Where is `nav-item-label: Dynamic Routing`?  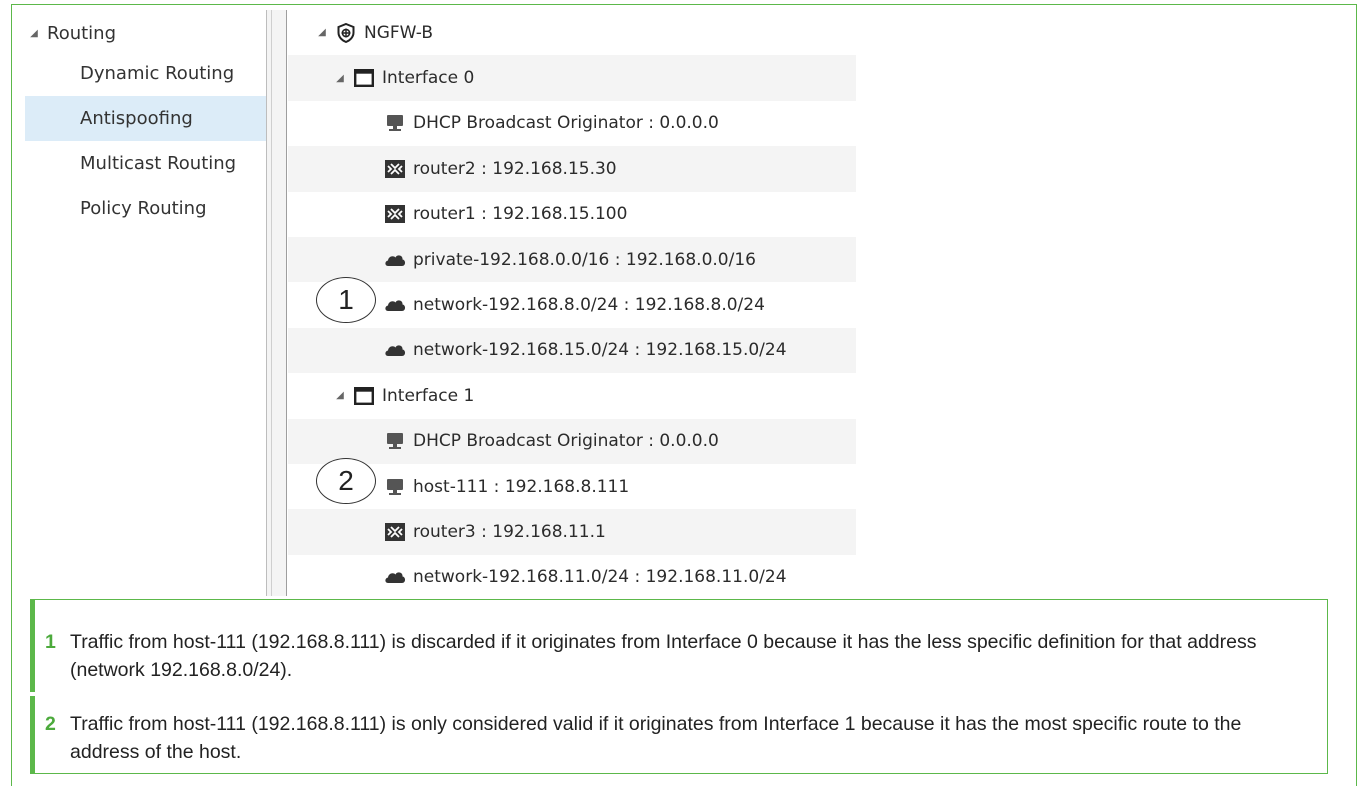
nav-item-label: Dynamic Routing is located at coordinates (157, 73).